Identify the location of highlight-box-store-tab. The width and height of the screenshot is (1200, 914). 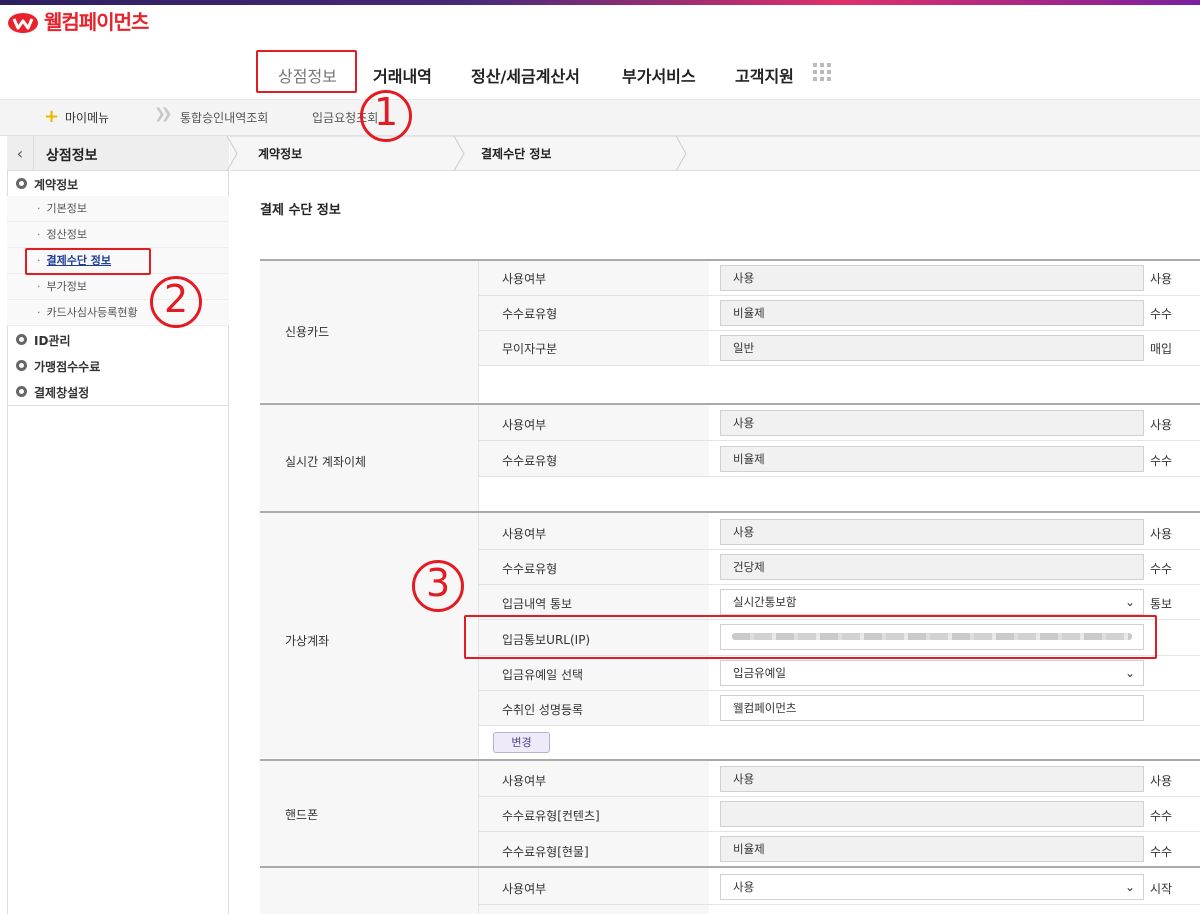
(306, 71).